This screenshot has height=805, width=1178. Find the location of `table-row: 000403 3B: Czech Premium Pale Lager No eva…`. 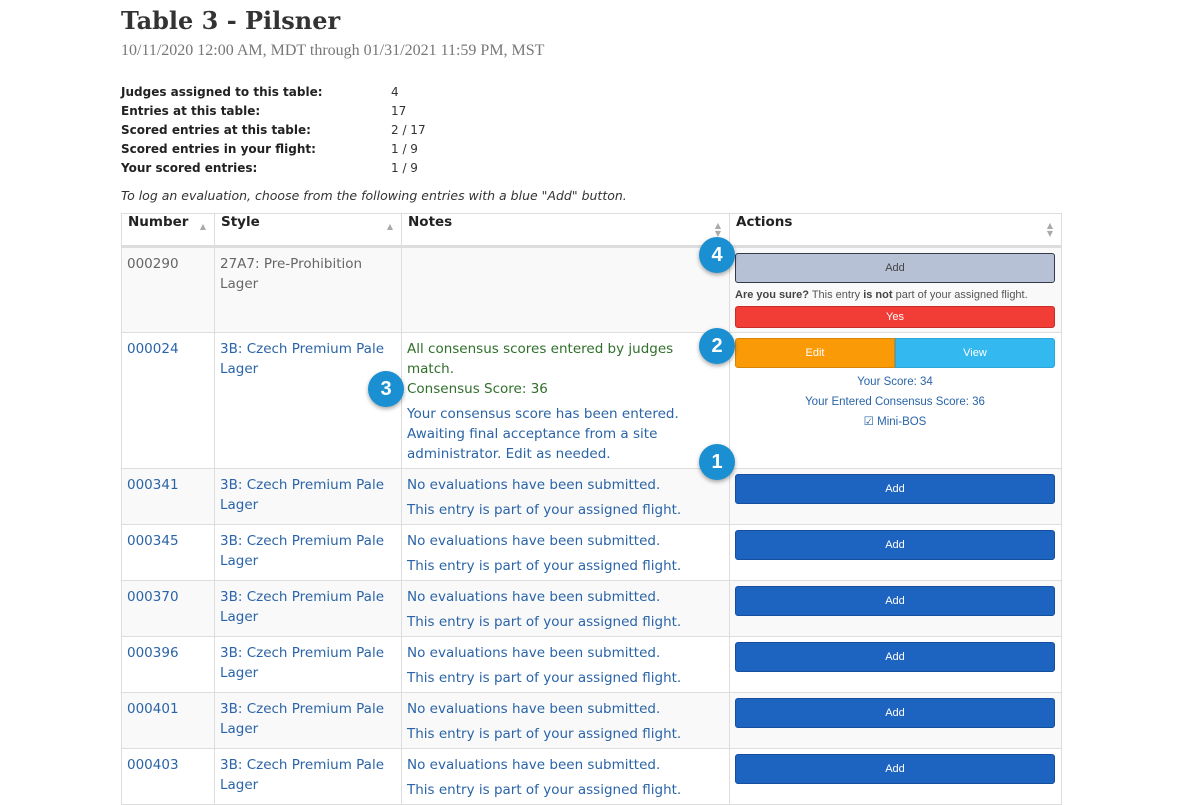

table-row: 000403 3B: Czech Premium Pale Lager No eva… is located at coordinates (591, 776).